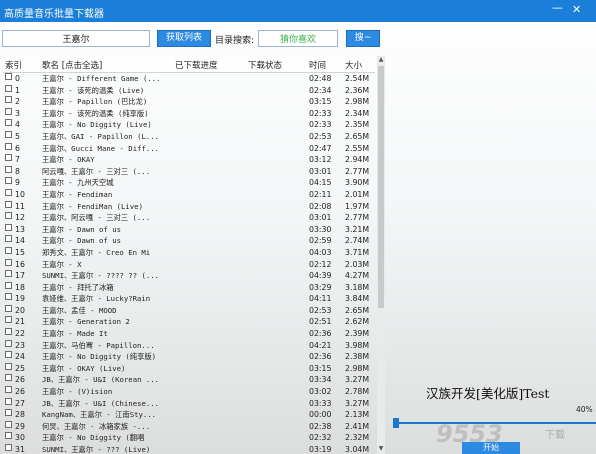 The width and height of the screenshot is (596, 454). I want to click on list-item: 18 王嘉尔 - 拜托了冰箱 03:29 3.18M, so click(189, 287).